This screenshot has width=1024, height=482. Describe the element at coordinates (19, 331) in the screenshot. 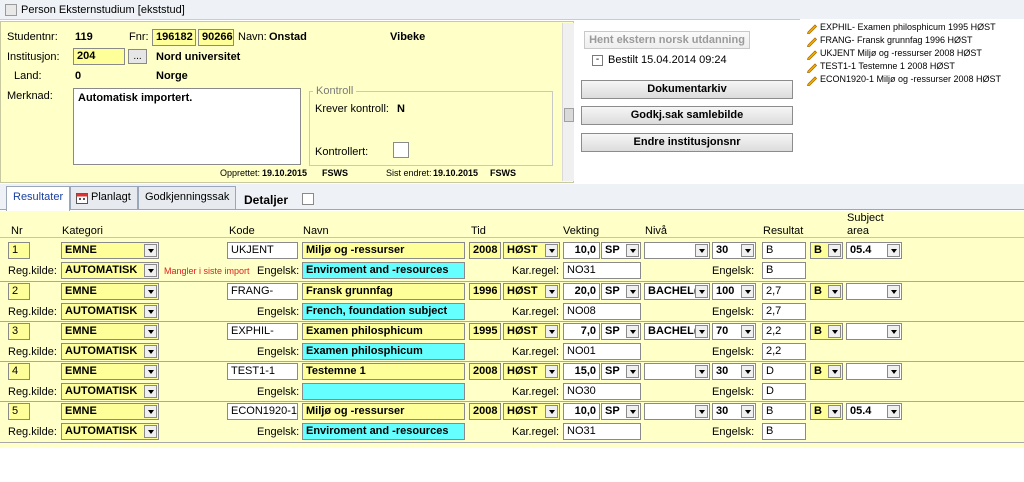

I see `row-nr: 3` at that location.